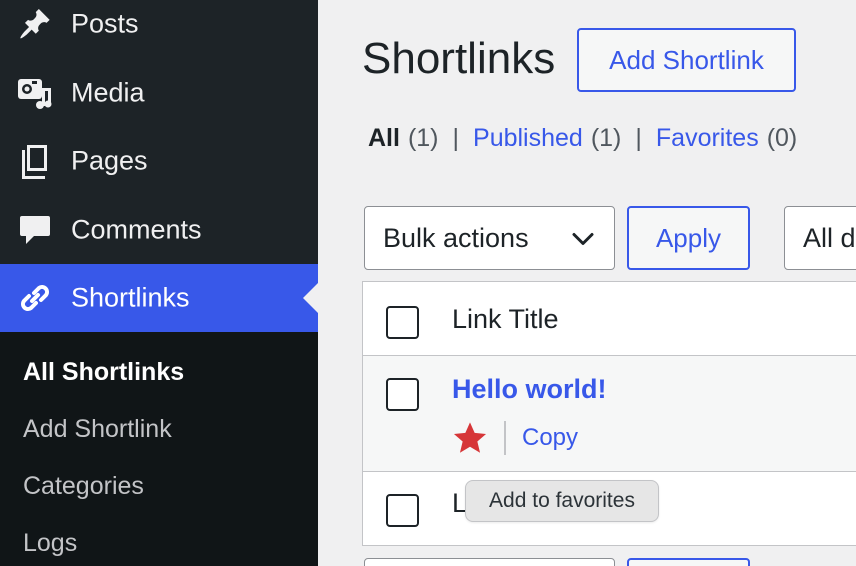 Image resolution: width=856 pixels, height=566 pixels. I want to click on bulk-actions-select: Bulk actions, so click(489, 238).